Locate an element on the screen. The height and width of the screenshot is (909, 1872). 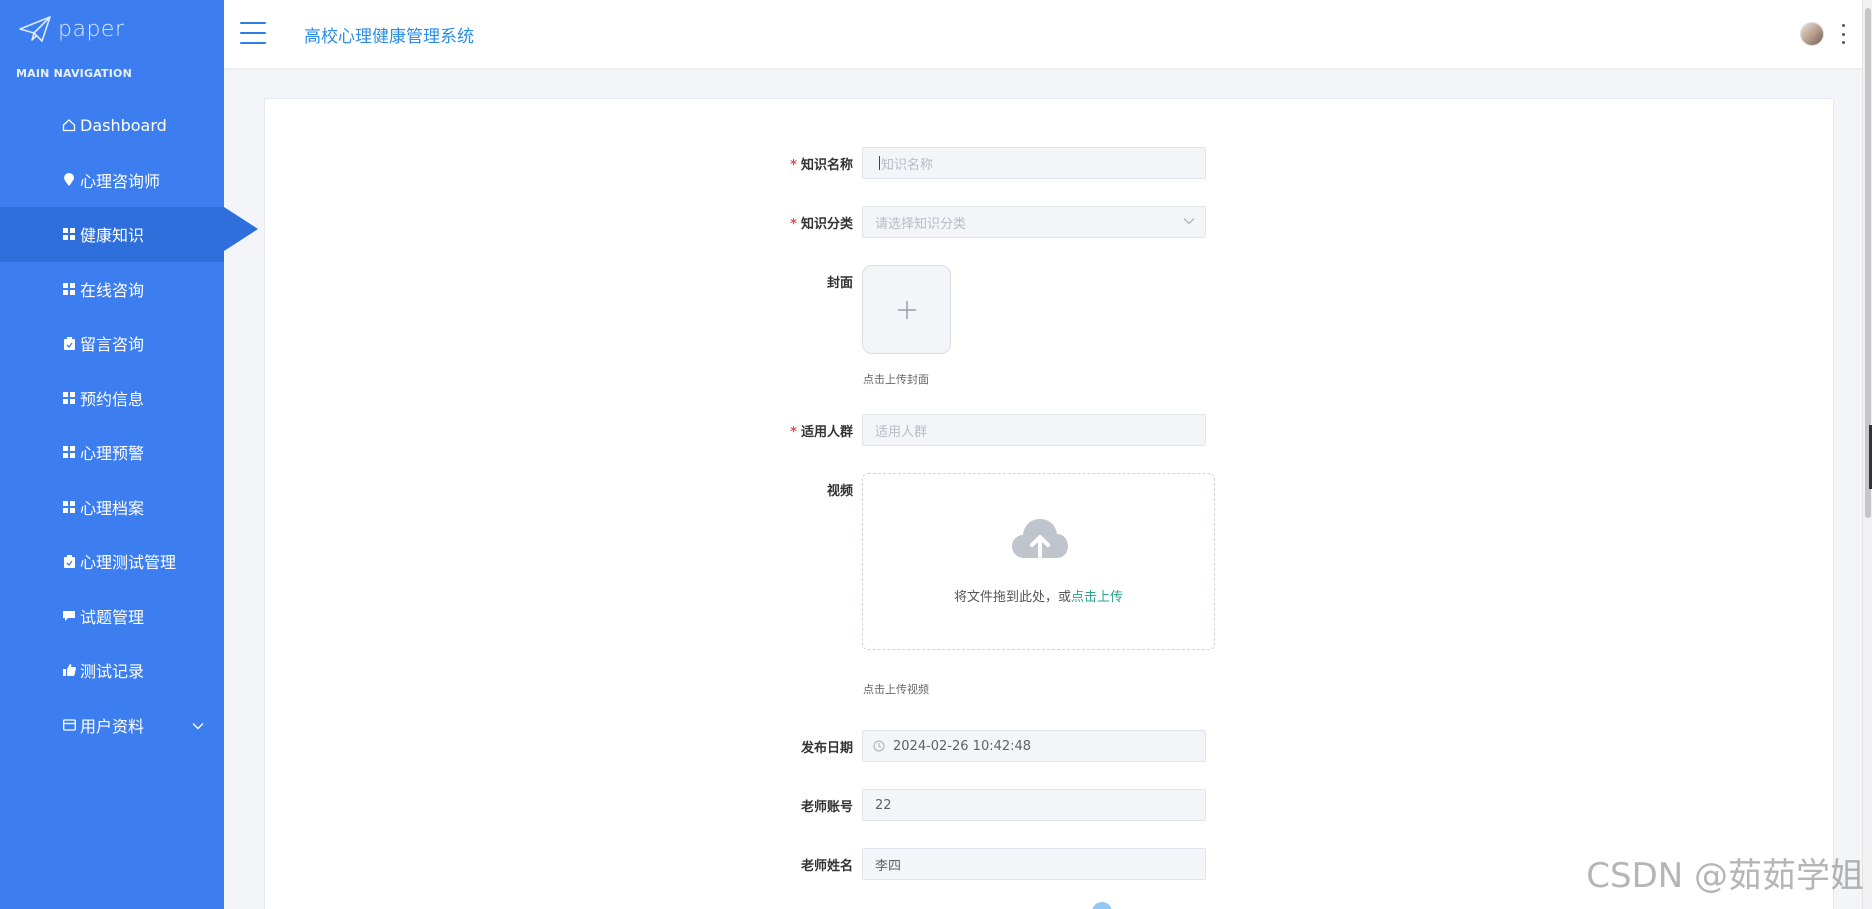
sidebar-item-label: 留言咨询 is located at coordinates (112, 345).